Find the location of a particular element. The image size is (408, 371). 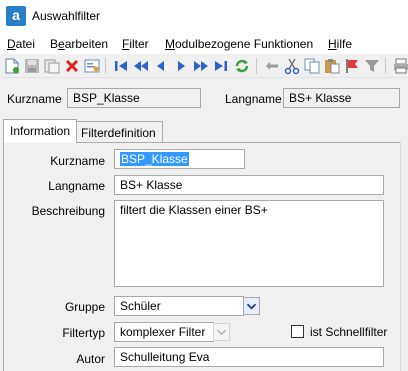

delete-icon is located at coordinates (72, 66).